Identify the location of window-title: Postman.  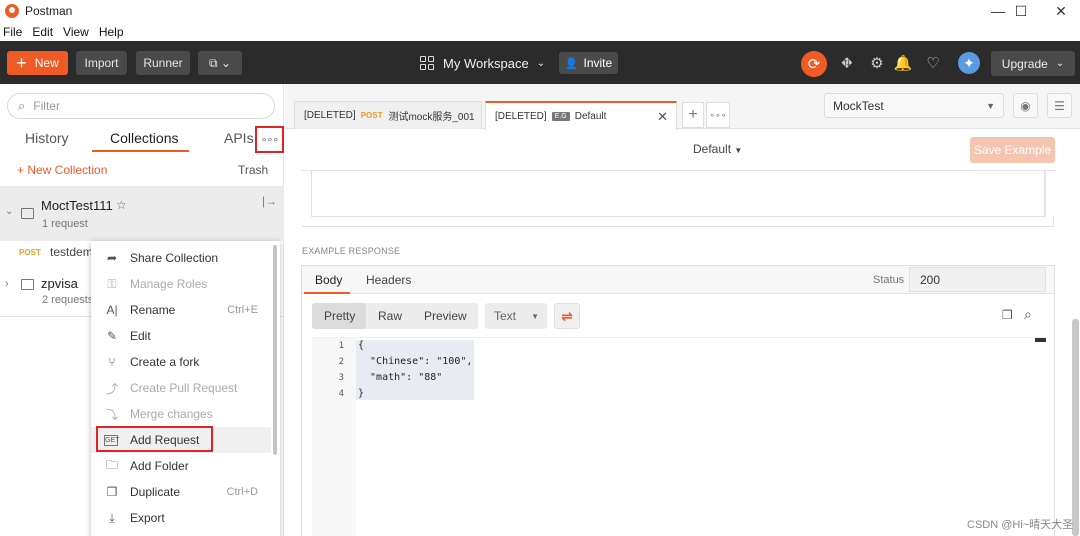
(49, 11).